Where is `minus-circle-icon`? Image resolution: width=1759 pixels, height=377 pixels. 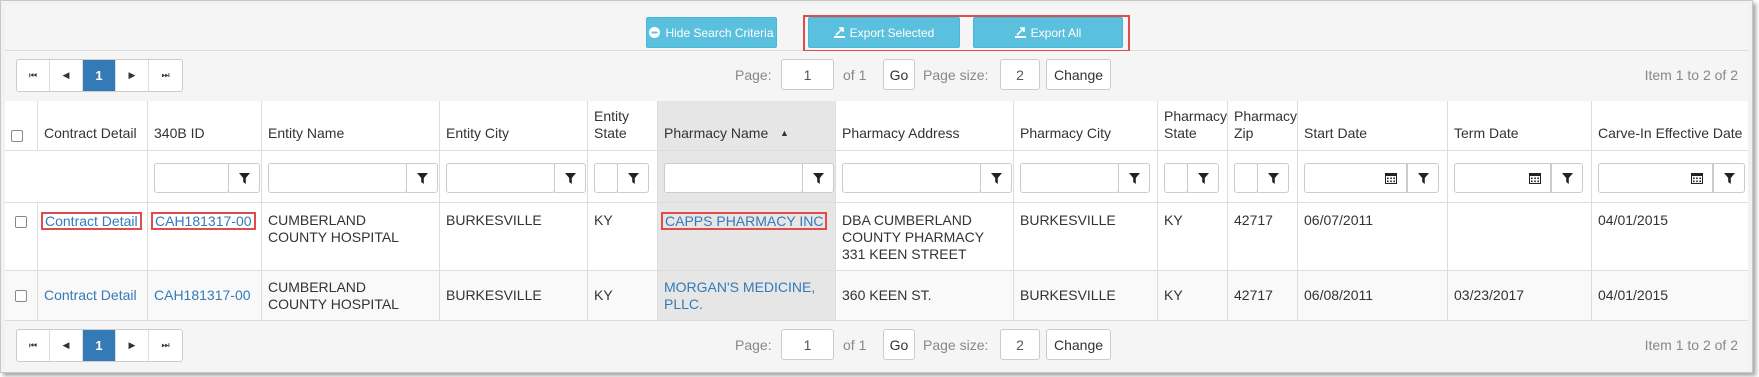 minus-circle-icon is located at coordinates (655, 32).